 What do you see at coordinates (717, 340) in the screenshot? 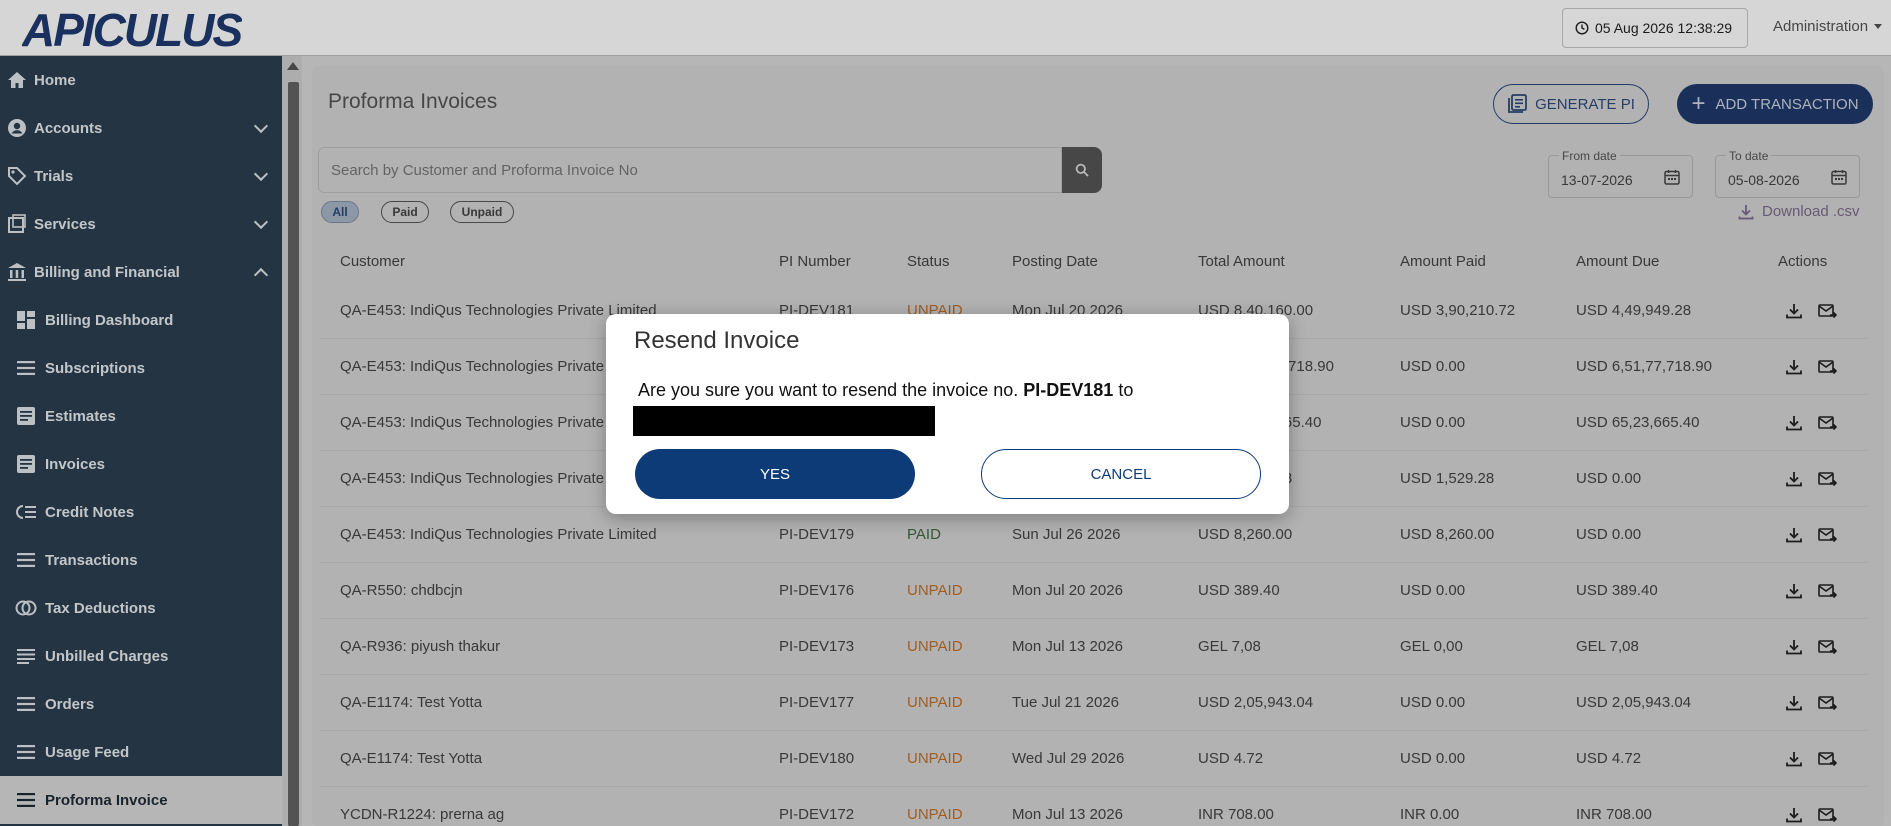
I see `dialog-title: Resend Invoice` at bounding box center [717, 340].